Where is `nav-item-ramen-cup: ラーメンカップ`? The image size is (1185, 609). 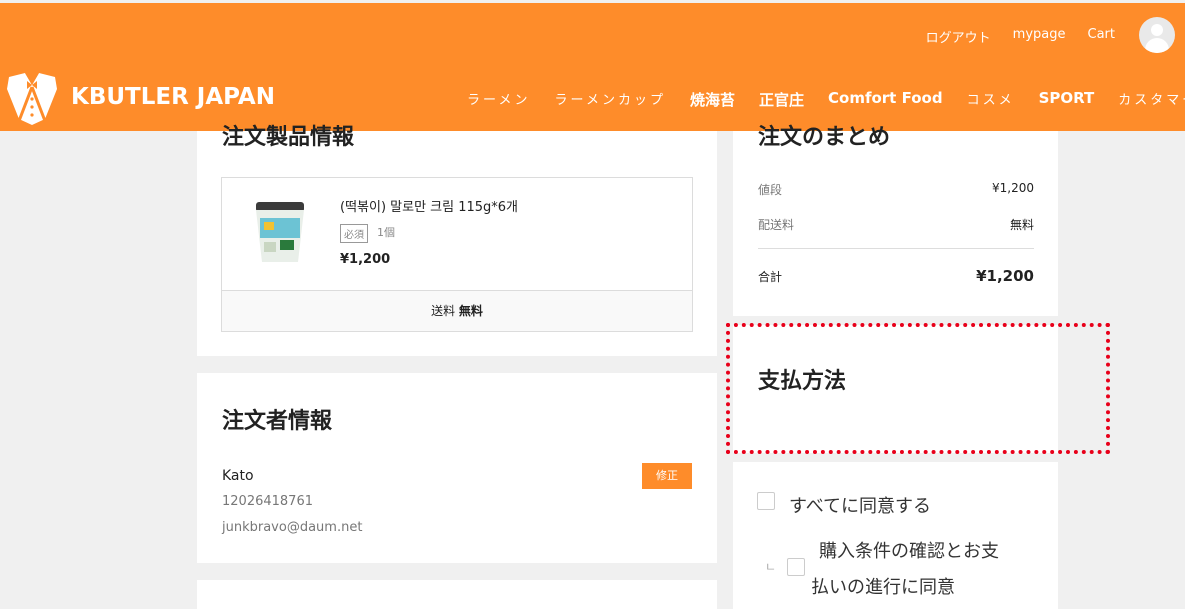
nav-item-ramen-cup: ラーメンカップ is located at coordinates (609, 99).